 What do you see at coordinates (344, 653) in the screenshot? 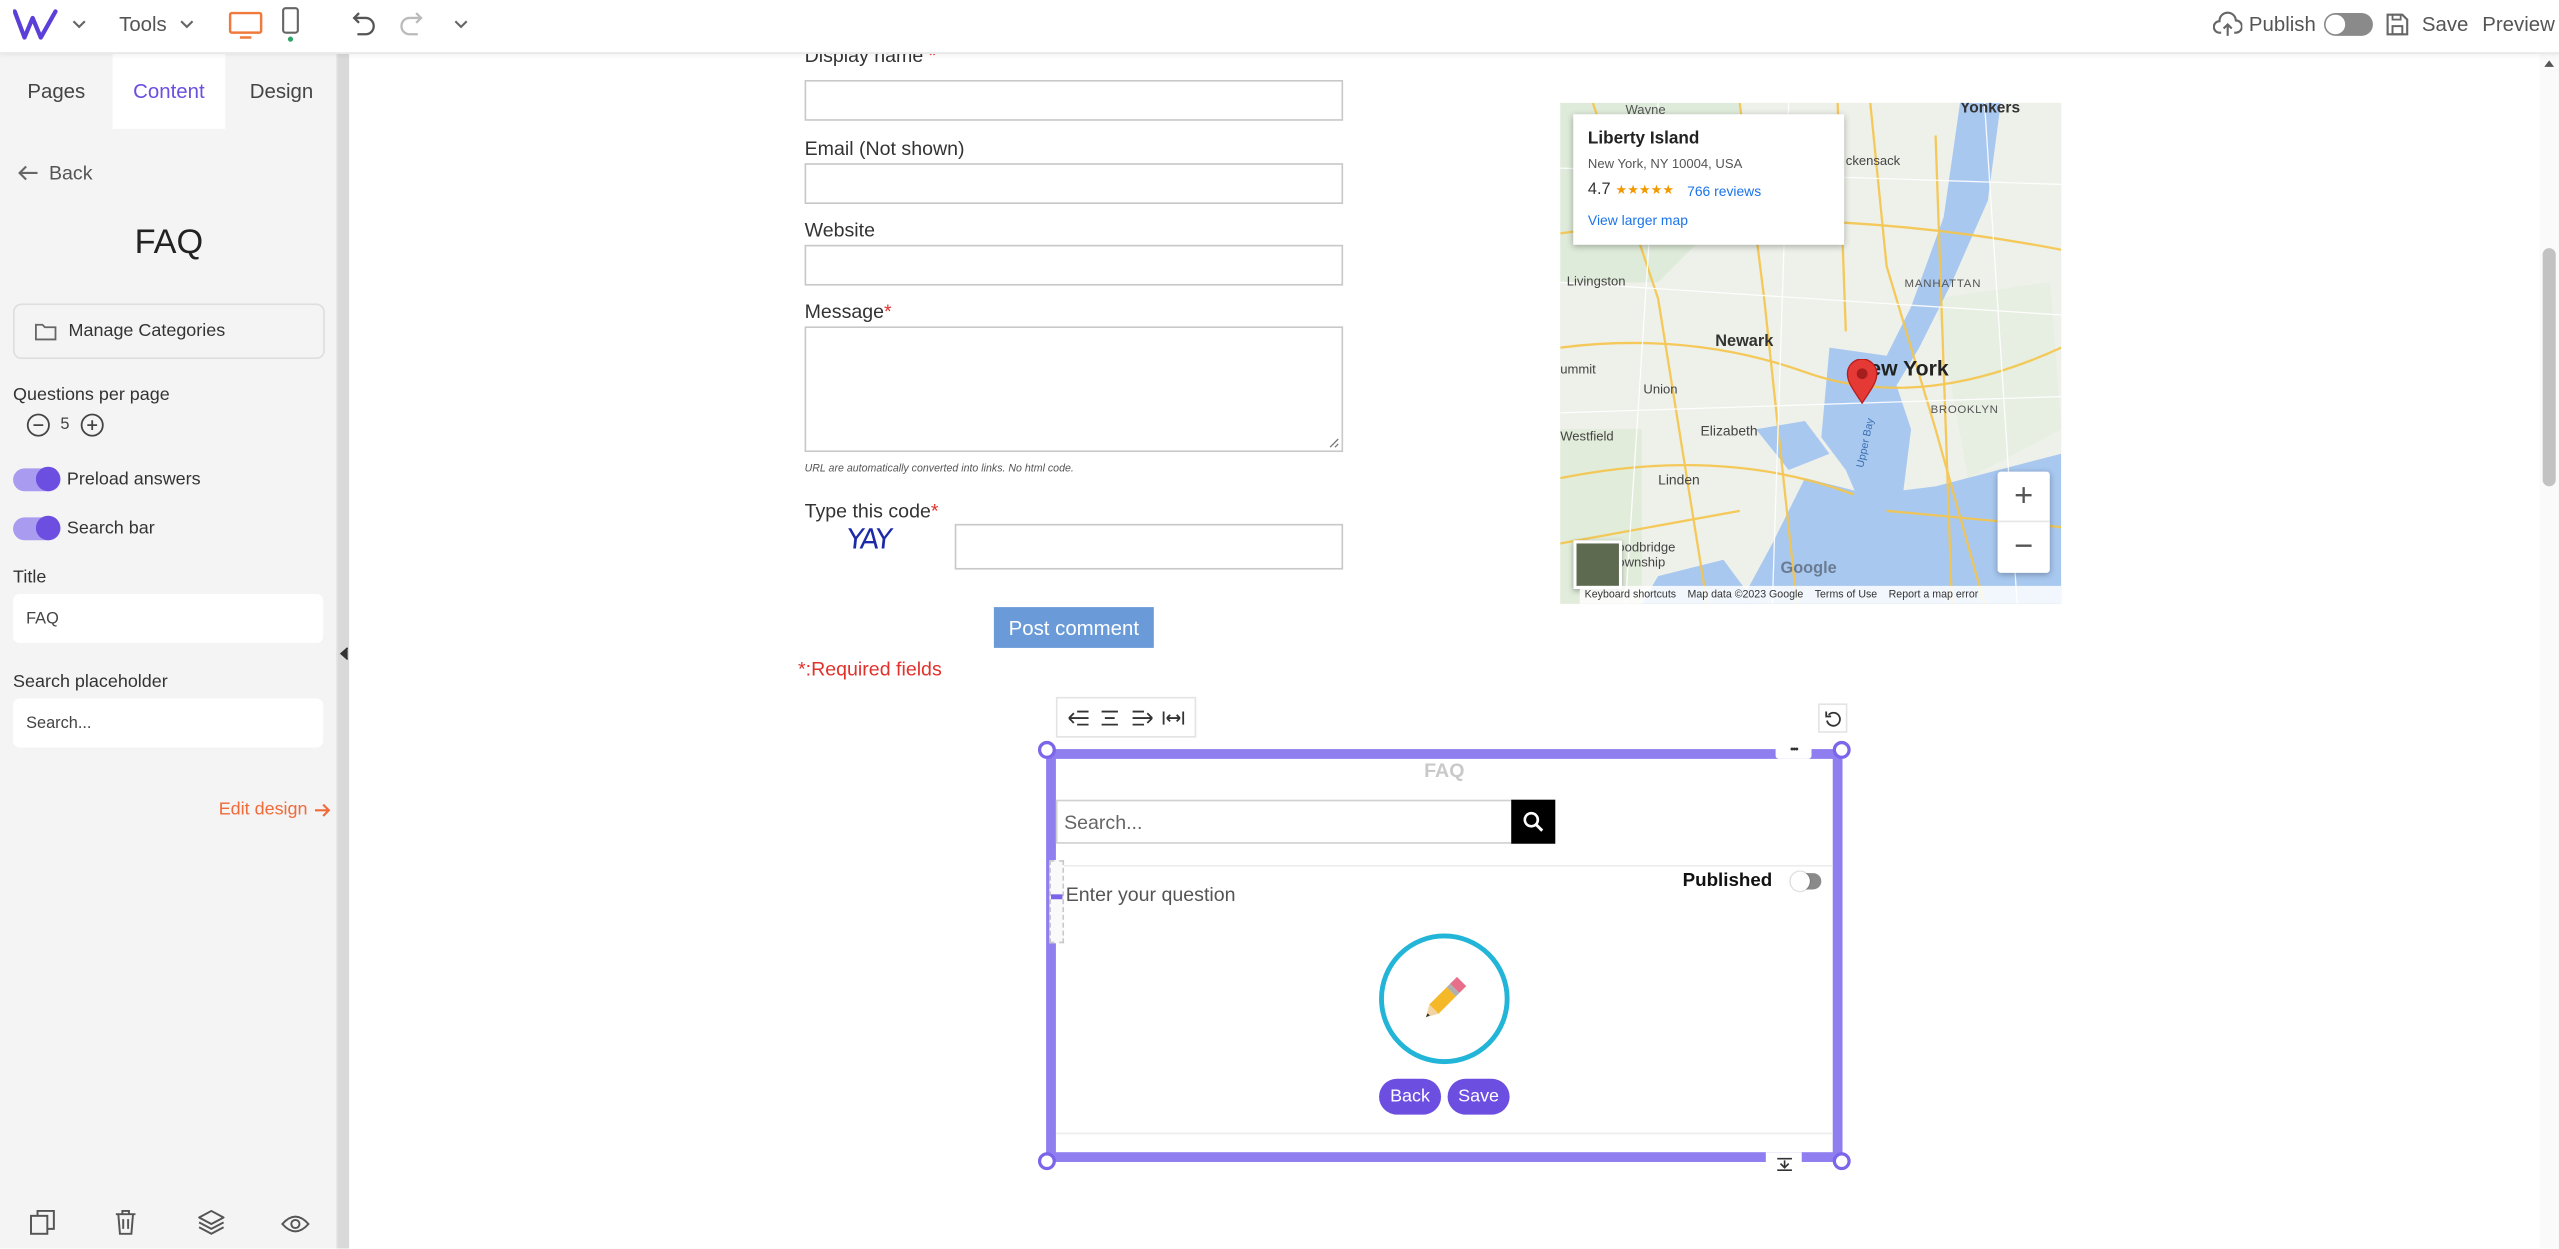
I see `collapse-arrow-icon` at bounding box center [344, 653].